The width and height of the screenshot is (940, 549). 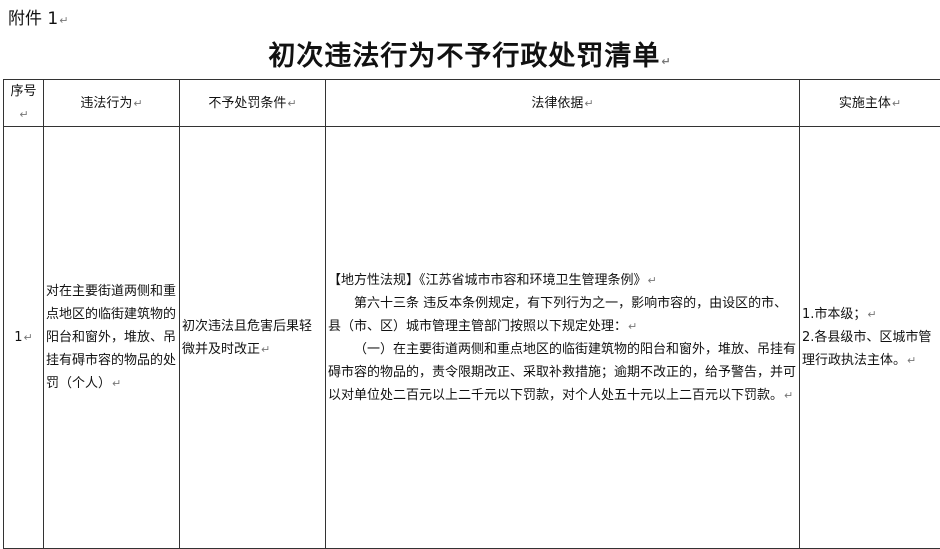 I want to click on table-header-row: 序号↵ 违法行为↵ 不予处罚条件↵ 法律依据↵ 实施主体↵, so click(x=472, y=103).